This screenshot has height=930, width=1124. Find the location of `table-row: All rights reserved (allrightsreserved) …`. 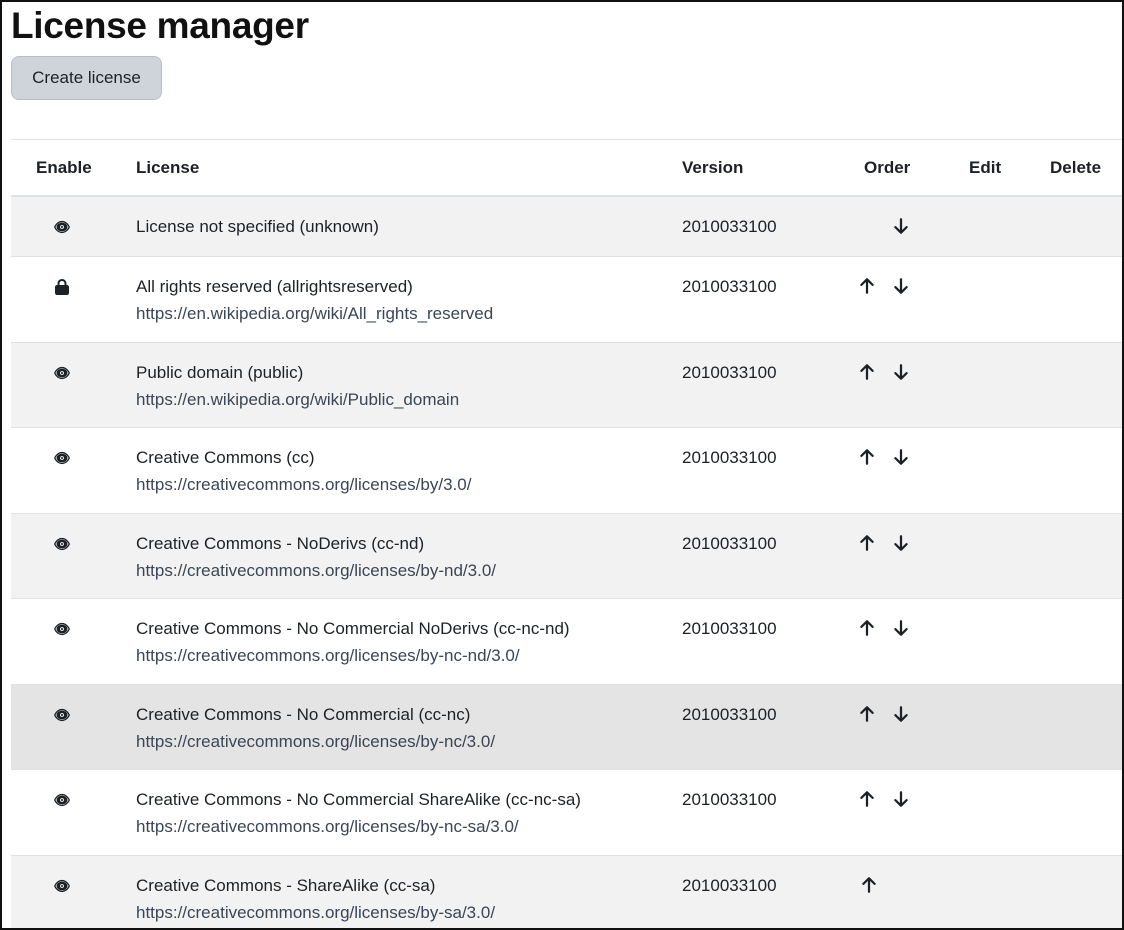

table-row: All rights reserved (allrightsreserved) … is located at coordinates (566, 300).